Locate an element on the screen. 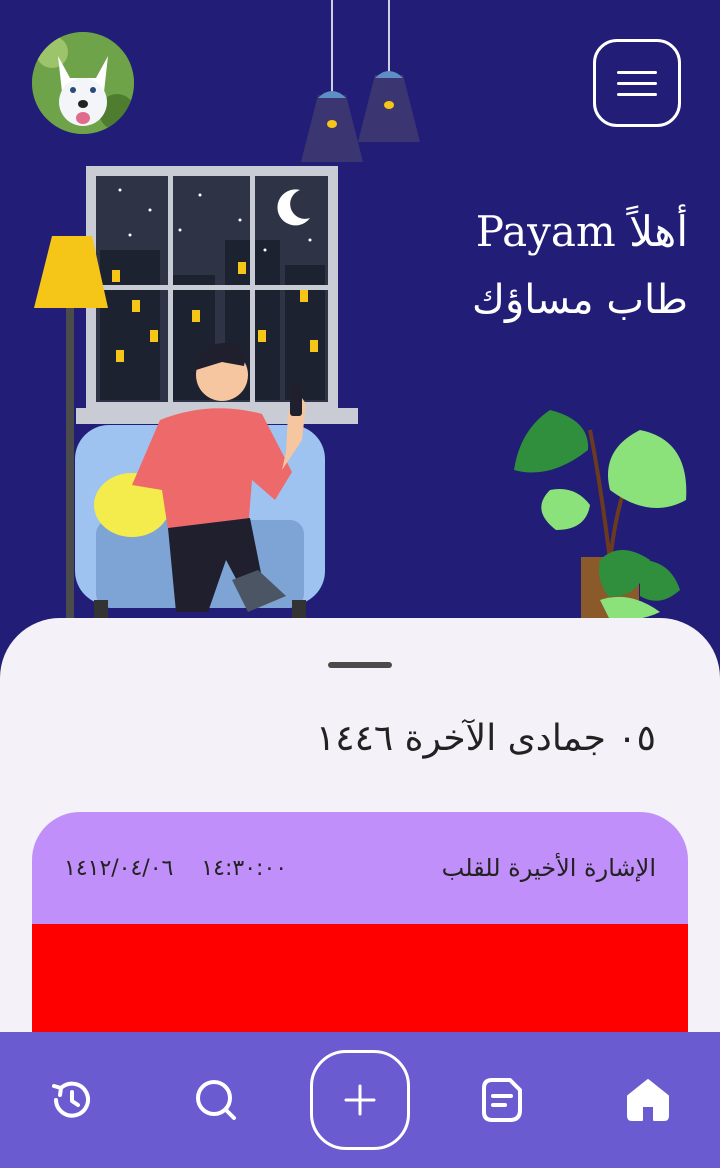  document-icon is located at coordinates (502, 1100).